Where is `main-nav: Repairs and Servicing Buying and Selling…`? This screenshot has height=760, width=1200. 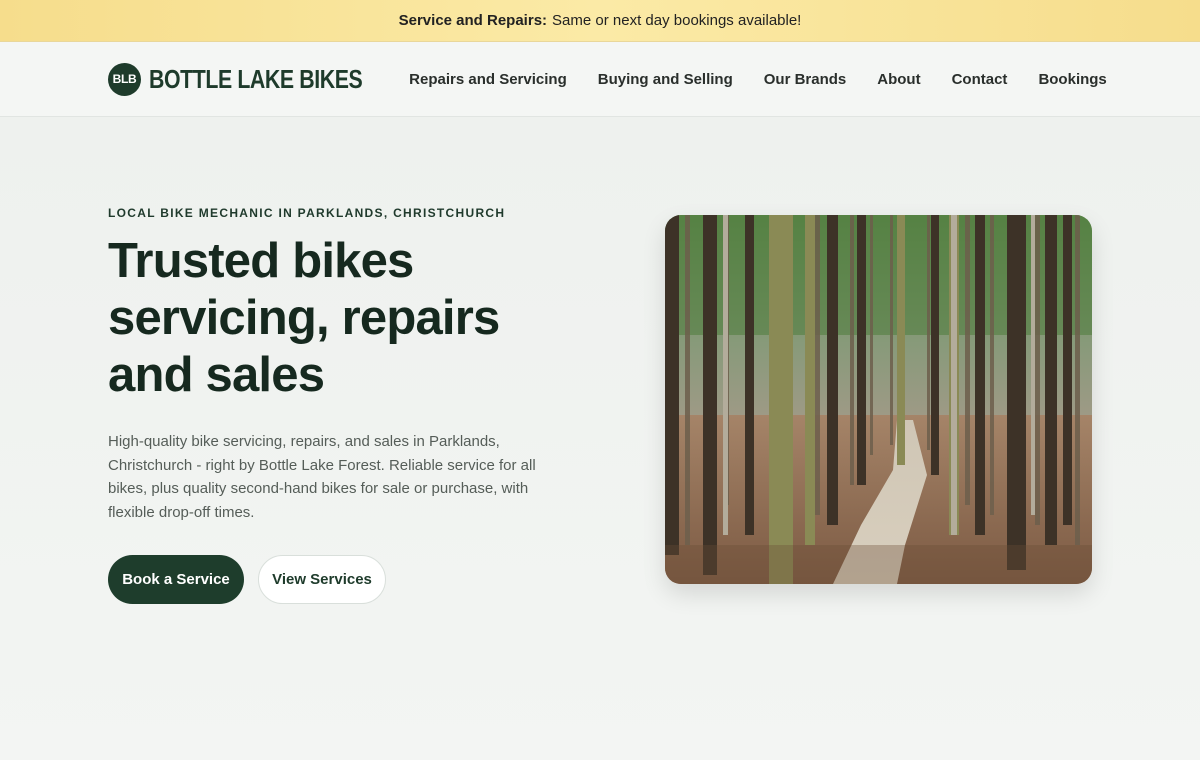 main-nav: Repairs and Servicing Buying and Selling… is located at coordinates (758, 79).